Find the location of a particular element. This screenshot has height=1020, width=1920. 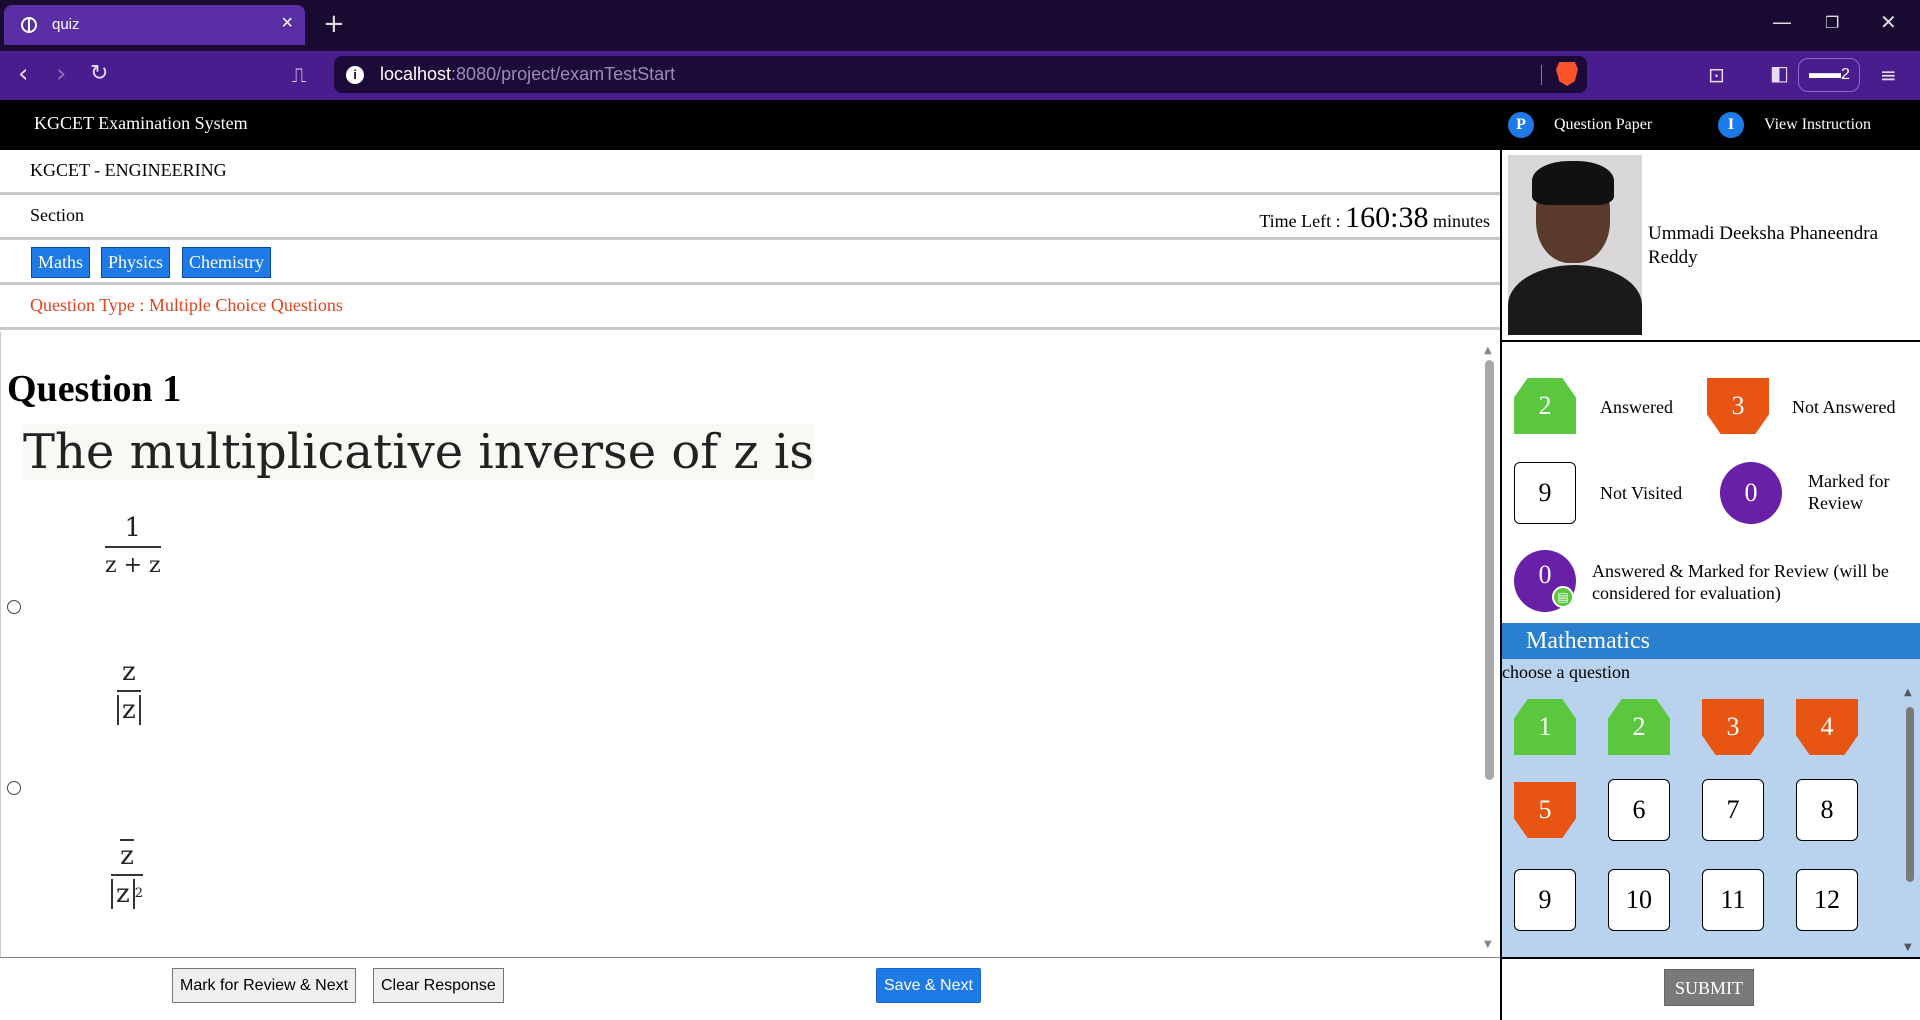

close-tab-icon: × is located at coordinates (287, 23).